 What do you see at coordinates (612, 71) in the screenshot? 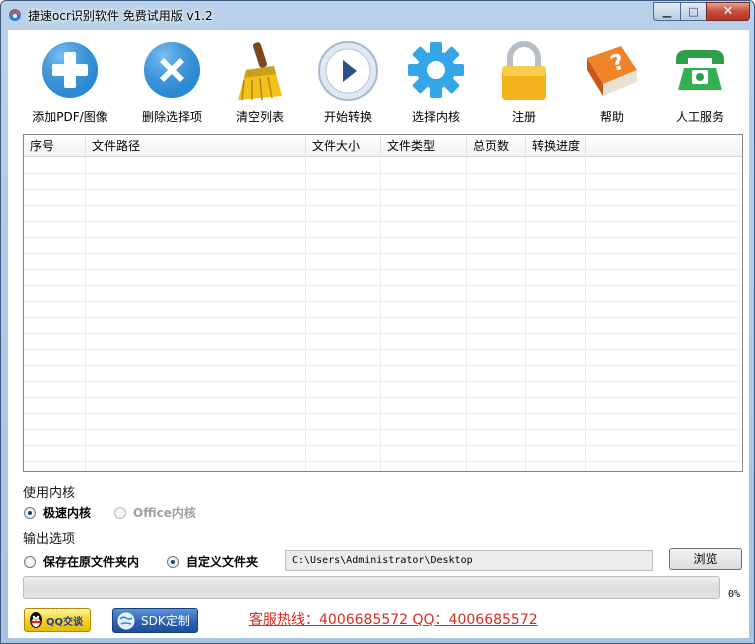
I see `help-book-icon: ?` at bounding box center [612, 71].